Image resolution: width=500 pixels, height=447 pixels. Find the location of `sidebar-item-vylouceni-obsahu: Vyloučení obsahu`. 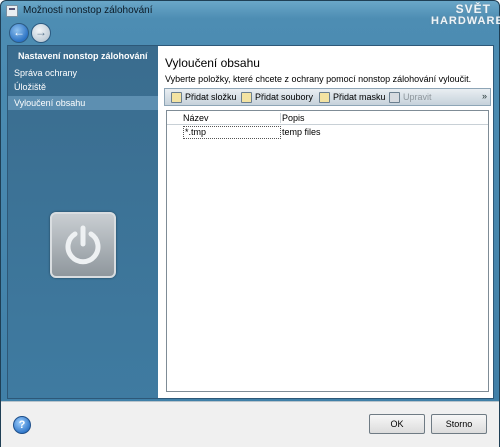

sidebar-item-vylouceni-obsahu: Vyloučení obsahu is located at coordinates (83, 103).